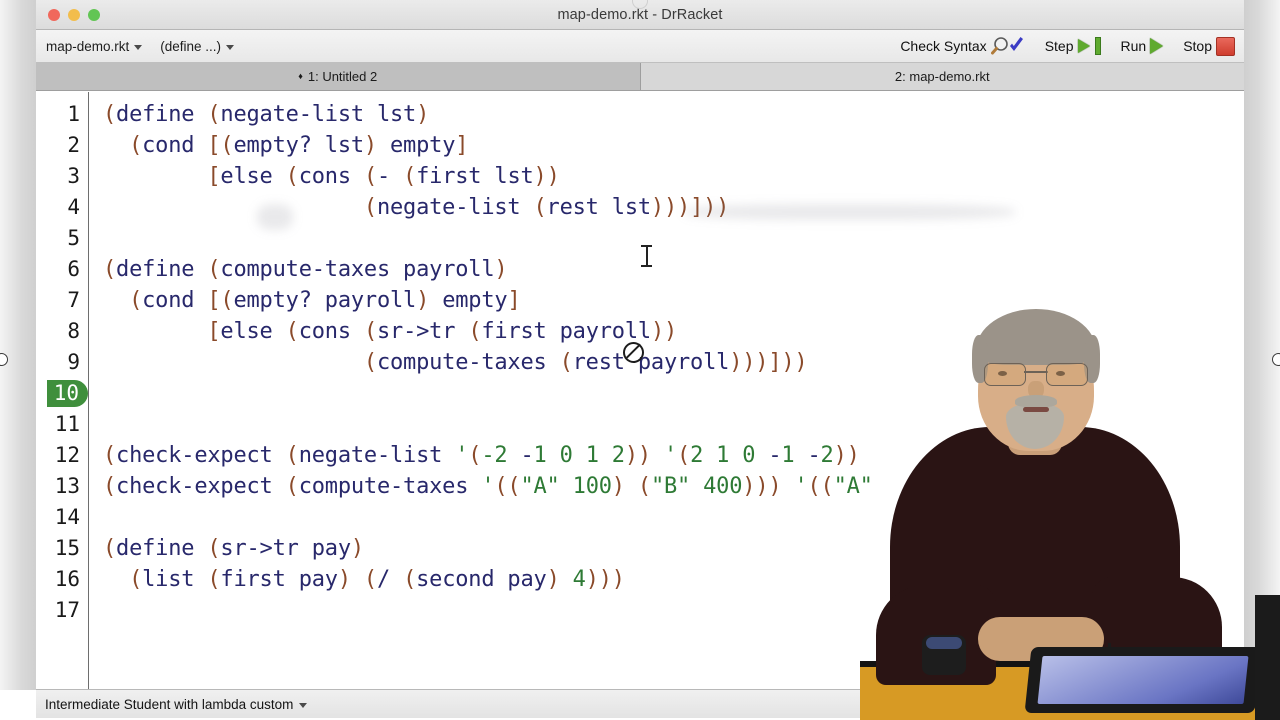 The height and width of the screenshot is (720, 1280). Describe the element at coordinates (1097, 46) in the screenshot. I see `step-bar-icon` at that location.